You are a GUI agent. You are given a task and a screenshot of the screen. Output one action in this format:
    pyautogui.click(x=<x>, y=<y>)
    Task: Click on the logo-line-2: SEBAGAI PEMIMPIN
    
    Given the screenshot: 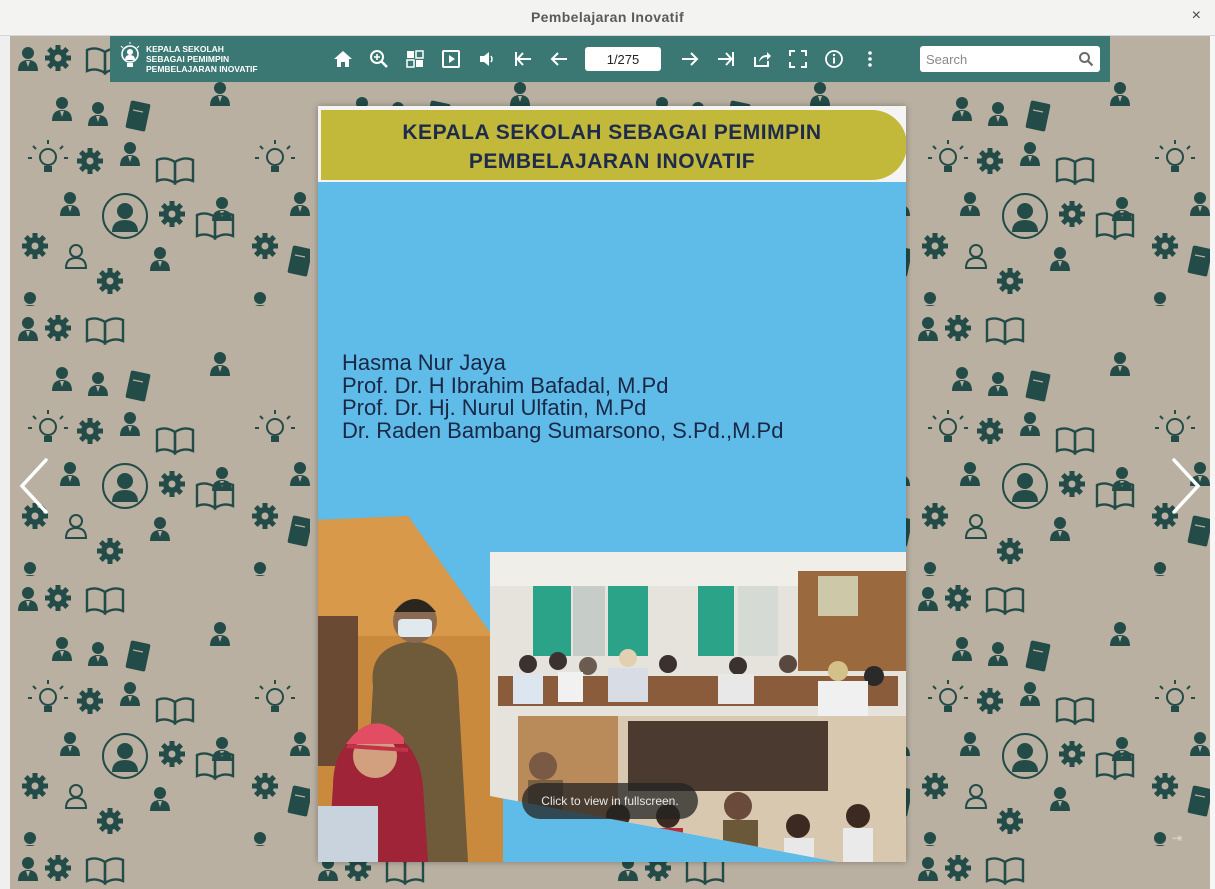 What is the action you would take?
    pyautogui.click(x=188, y=59)
    